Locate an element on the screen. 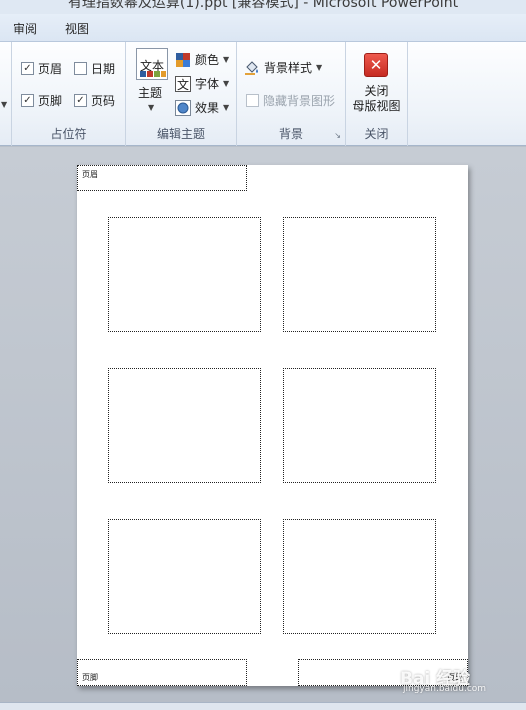  footer-checkbox-label: 页脚 is located at coordinates (50, 101).